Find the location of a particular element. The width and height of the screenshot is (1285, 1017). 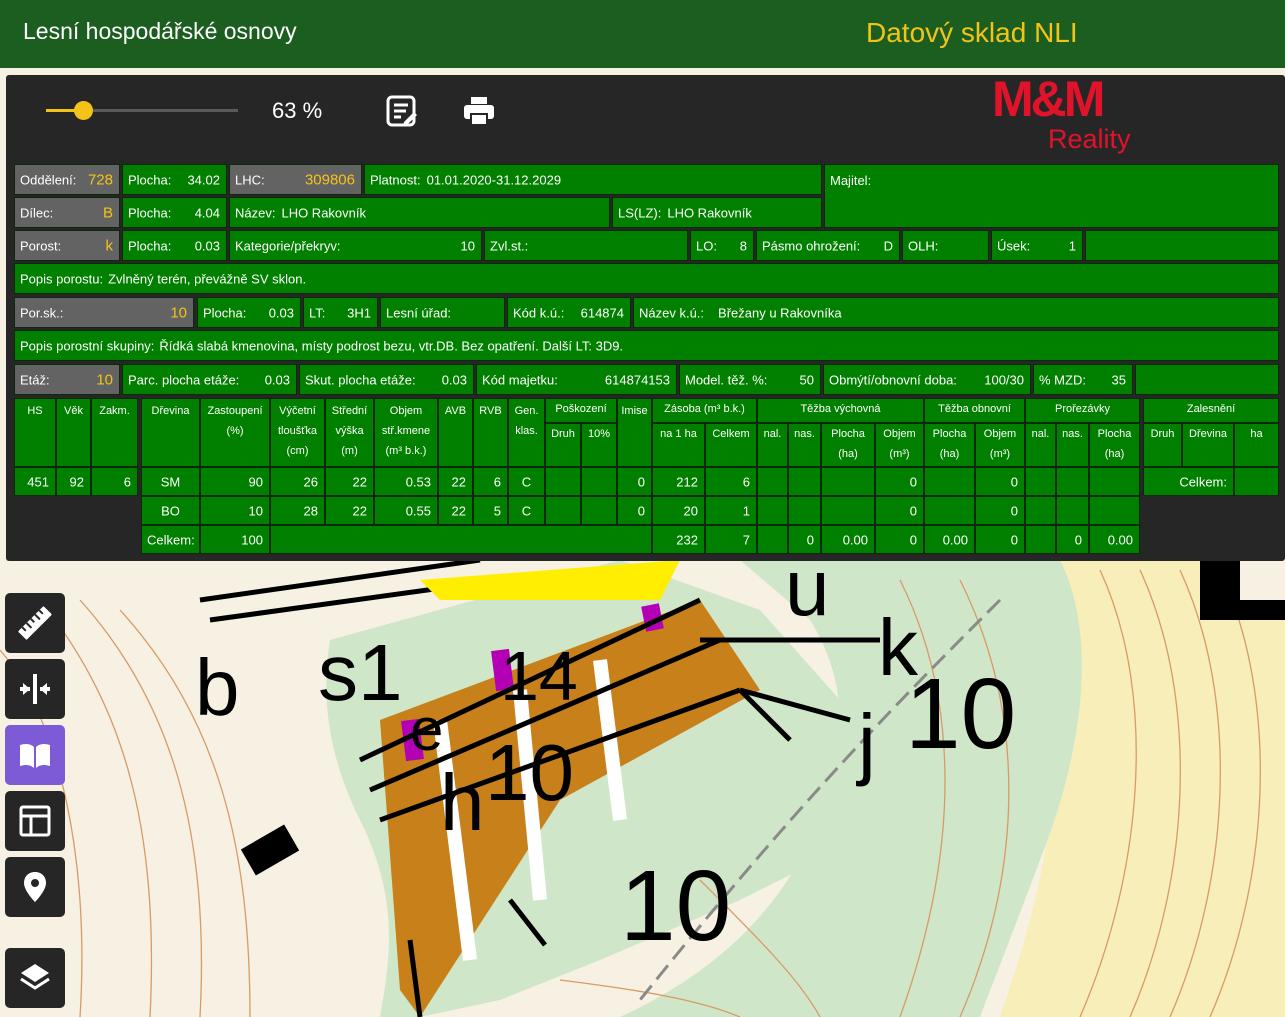

table-row-sm-tvpl is located at coordinates (848, 481).